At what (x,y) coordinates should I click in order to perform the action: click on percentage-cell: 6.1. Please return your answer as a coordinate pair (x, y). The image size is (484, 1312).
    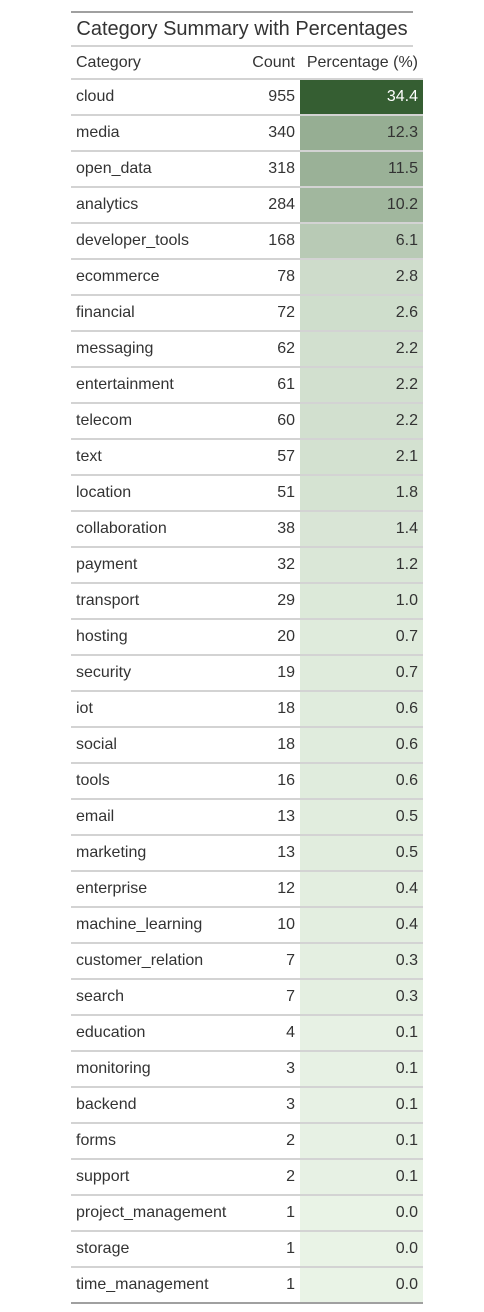
    Looking at the image, I should click on (361, 241).